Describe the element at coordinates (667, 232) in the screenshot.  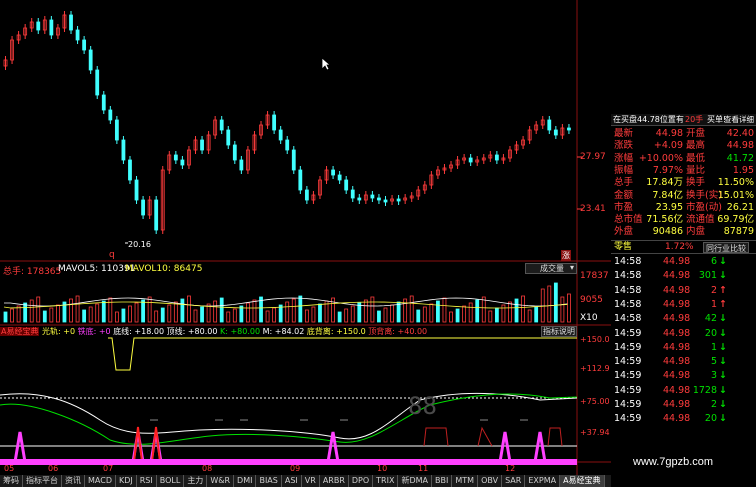
I see `quote-value: 90486` at that location.